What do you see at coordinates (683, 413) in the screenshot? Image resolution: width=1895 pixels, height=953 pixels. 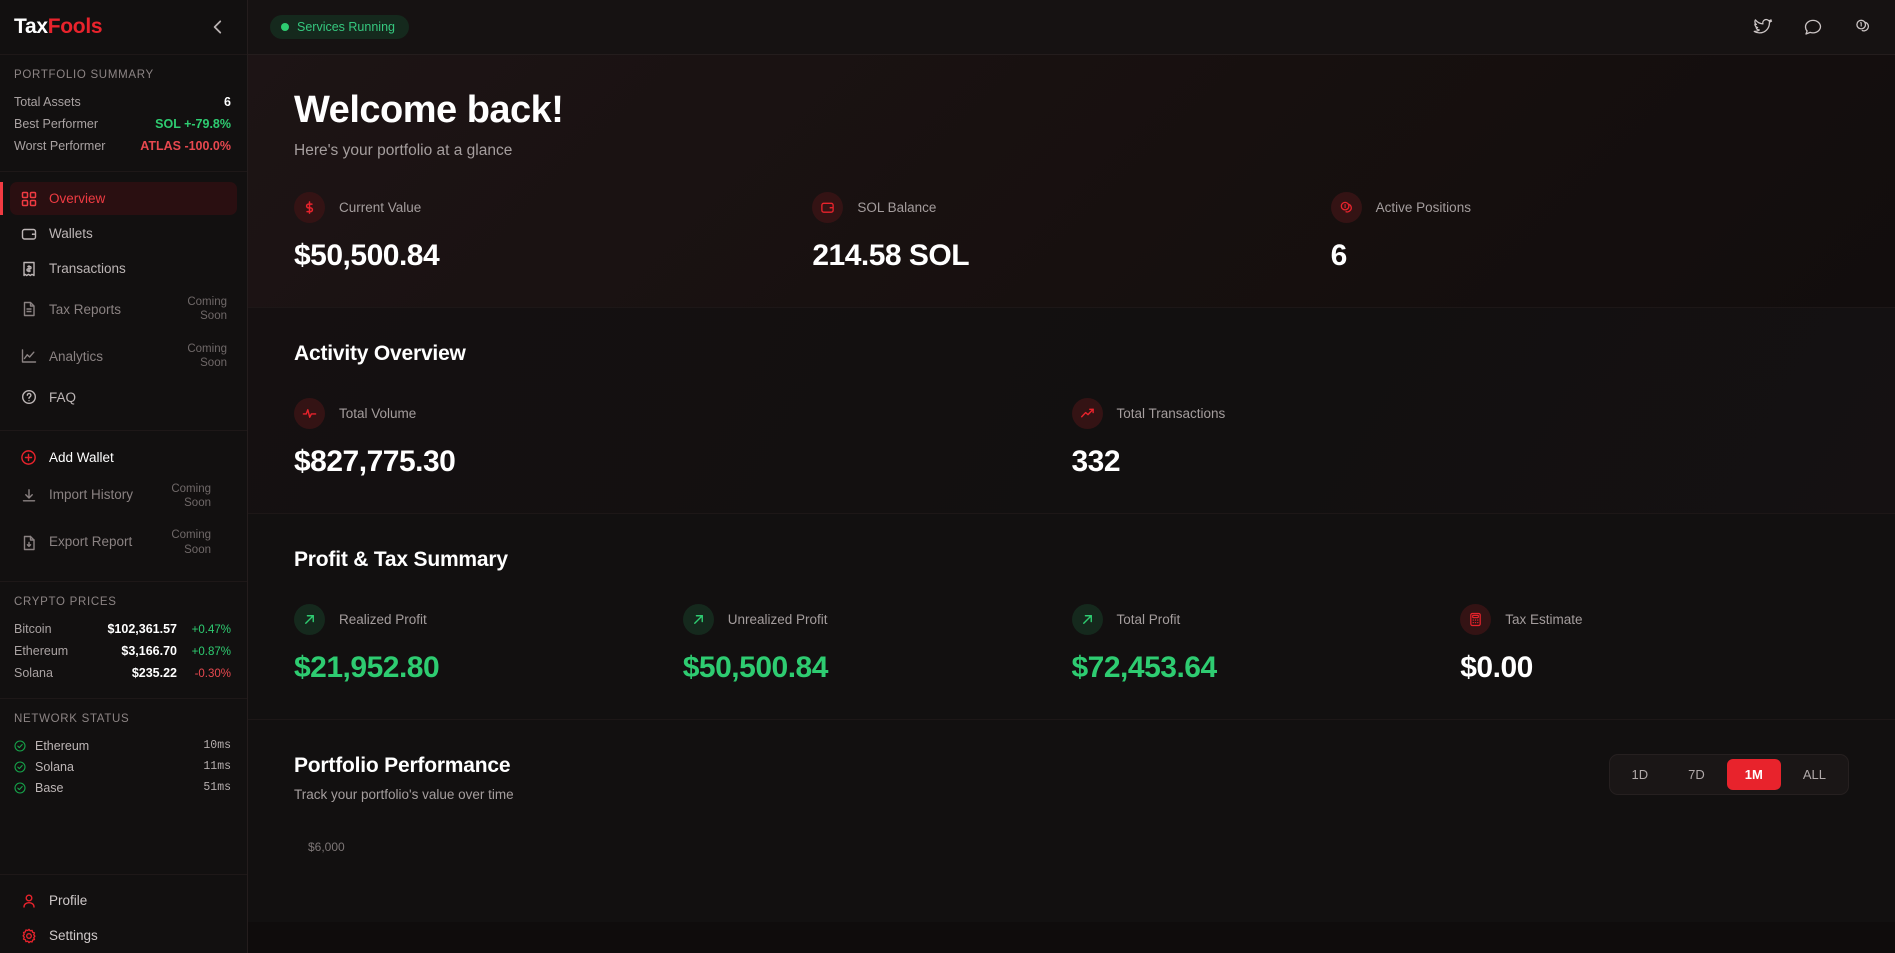 I see `stat-header: Total Volume` at bounding box center [683, 413].